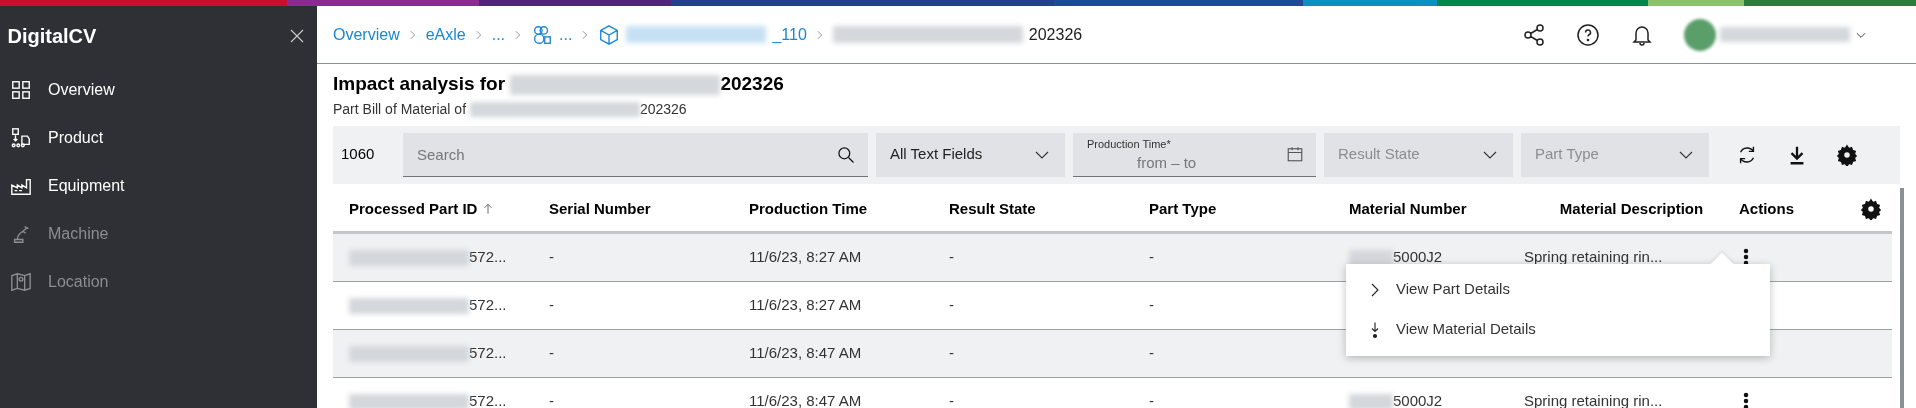 Image resolution: width=1916 pixels, height=408 pixels. Describe the element at coordinates (702, 34) in the screenshot. I see `breadcrumb-link: _110` at that location.